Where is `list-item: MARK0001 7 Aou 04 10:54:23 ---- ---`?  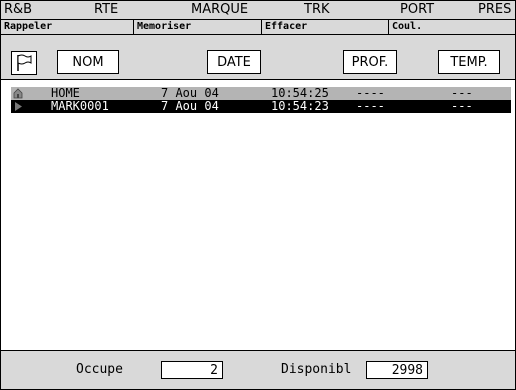
list-item: MARK0001 7 Aou 04 10:54:23 ---- --- is located at coordinates (261, 106).